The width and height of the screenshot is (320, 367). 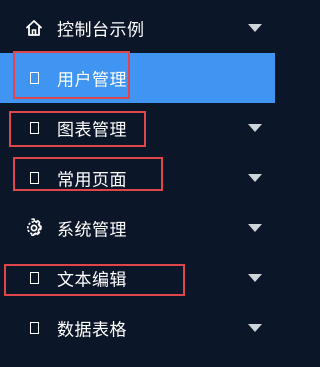 I want to click on gear-icon, so click(x=34, y=228).